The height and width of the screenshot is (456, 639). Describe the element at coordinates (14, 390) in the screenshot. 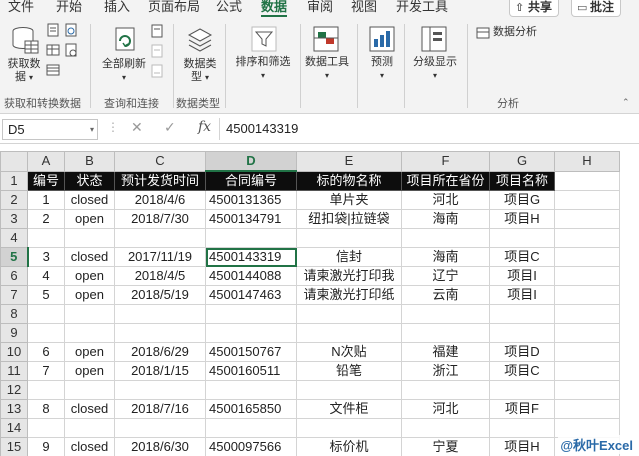

I see `row-header: 12` at that location.